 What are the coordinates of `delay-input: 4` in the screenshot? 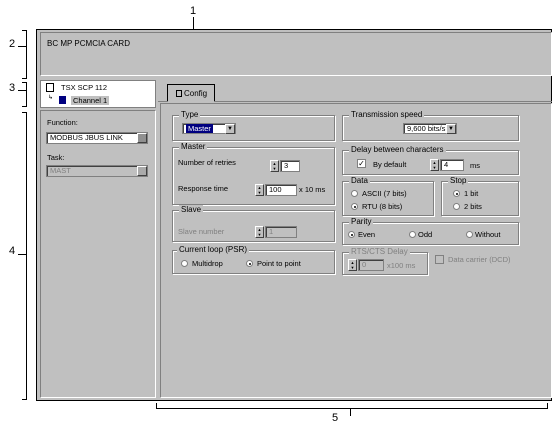 It's located at (452, 165).